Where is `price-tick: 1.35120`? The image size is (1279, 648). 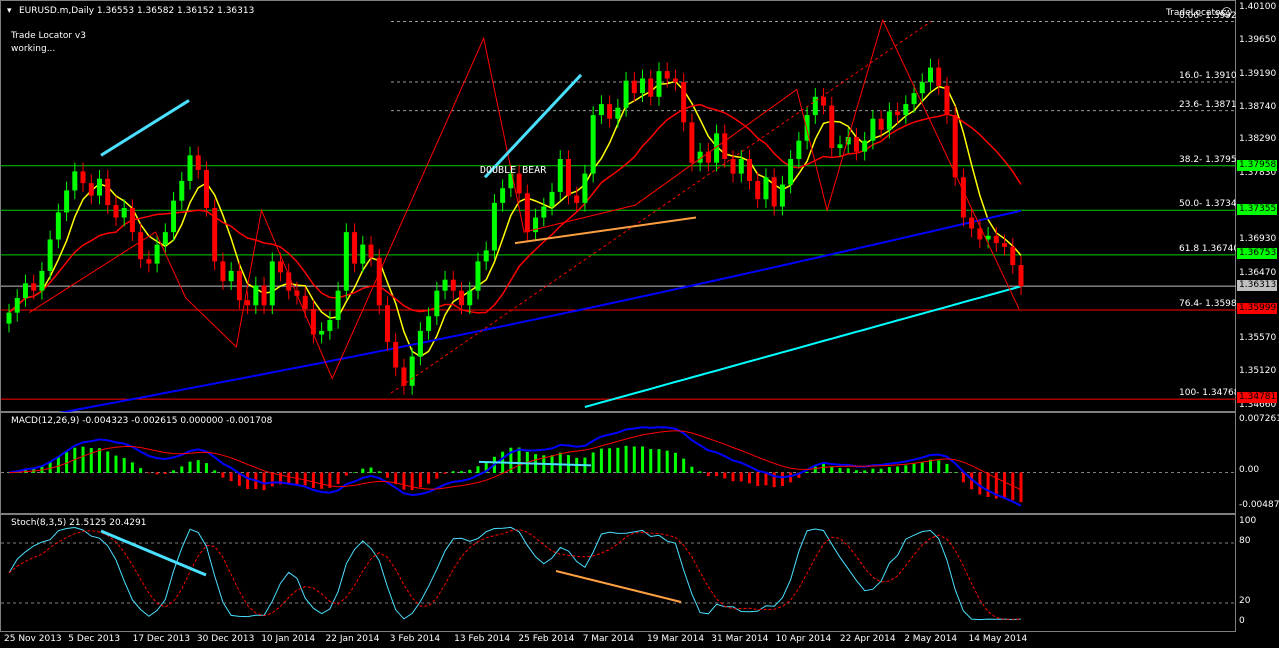 price-tick: 1.35120 is located at coordinates (1258, 371).